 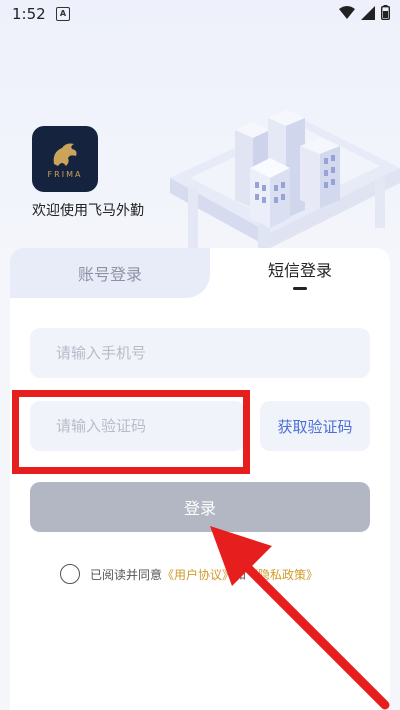 What do you see at coordinates (29, 14) in the screenshot?
I see `status-time: 1:52` at bounding box center [29, 14].